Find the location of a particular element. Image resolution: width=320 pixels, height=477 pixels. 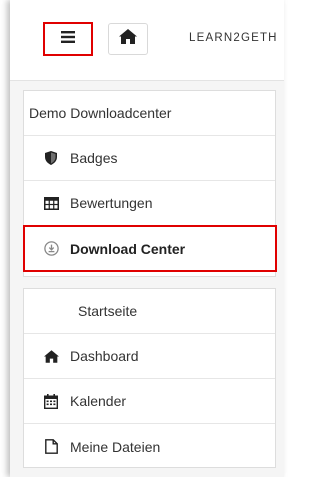

nav-item-download-center: Download Center is located at coordinates (149, 248).